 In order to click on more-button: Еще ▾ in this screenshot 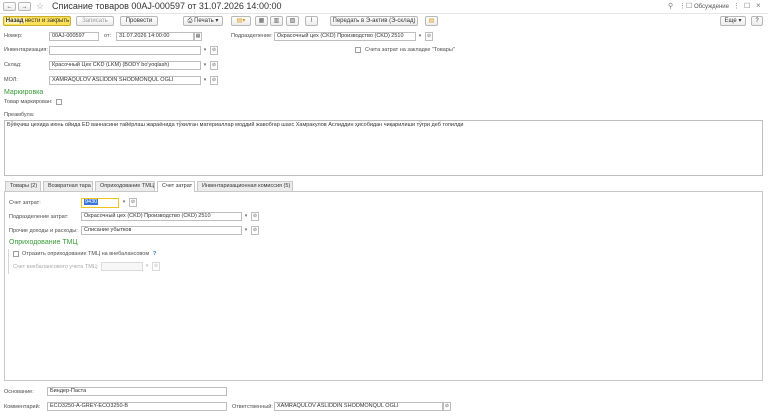, I will do `click(733, 21)`.